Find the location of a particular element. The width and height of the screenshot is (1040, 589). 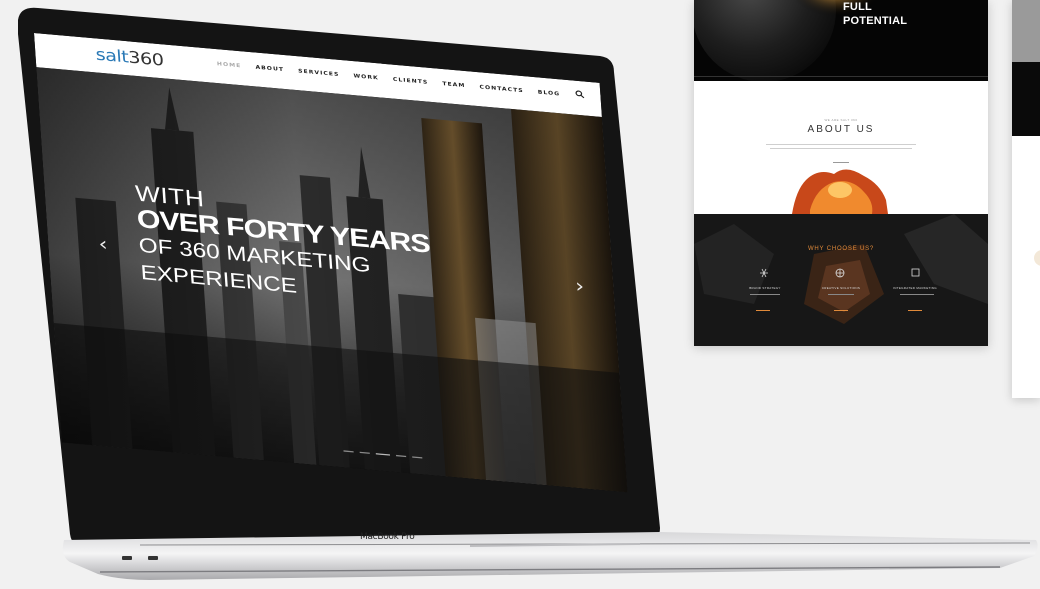

logo-accent: salt is located at coordinates (112, 56).